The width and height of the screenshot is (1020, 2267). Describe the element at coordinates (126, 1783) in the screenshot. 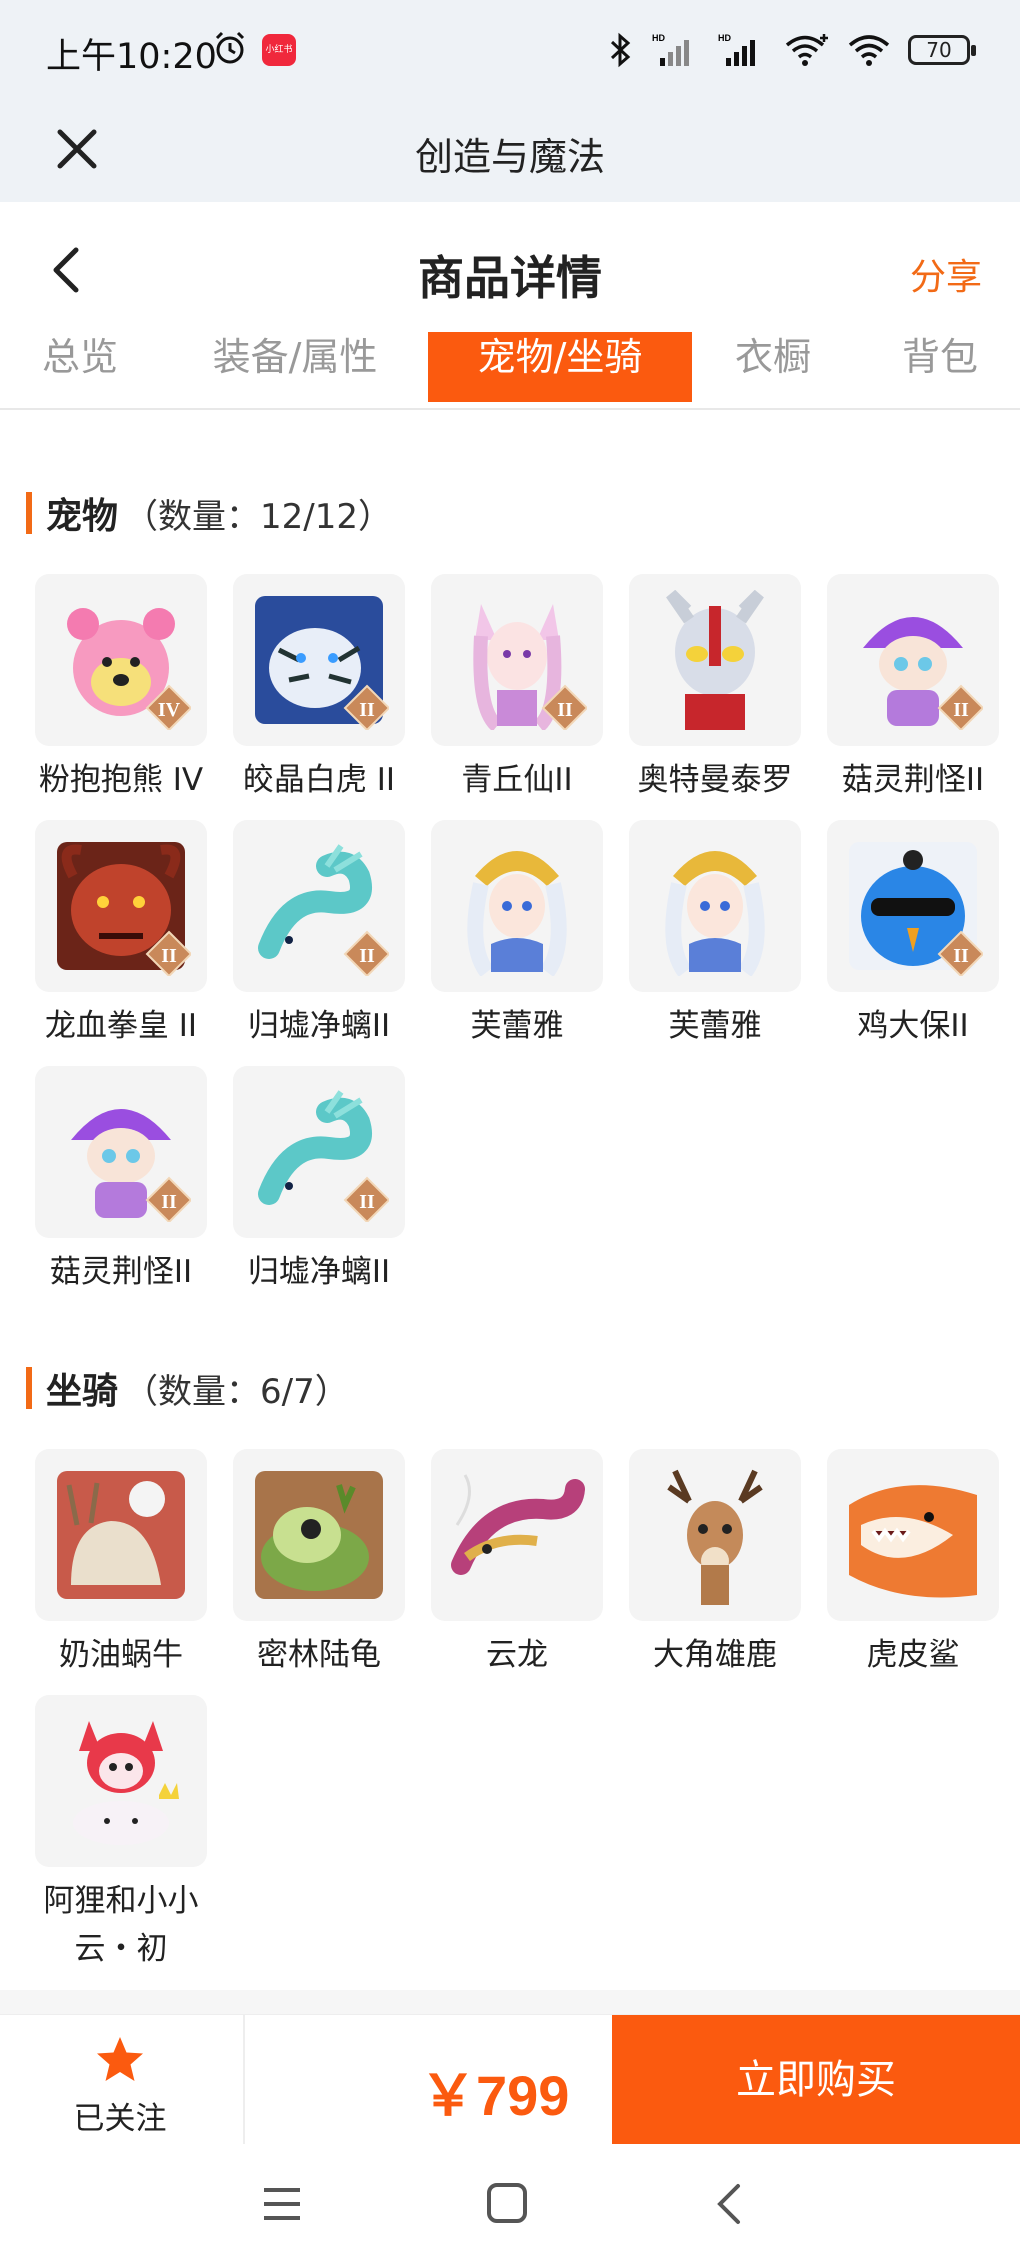

I see `ali-fox-icon` at that location.